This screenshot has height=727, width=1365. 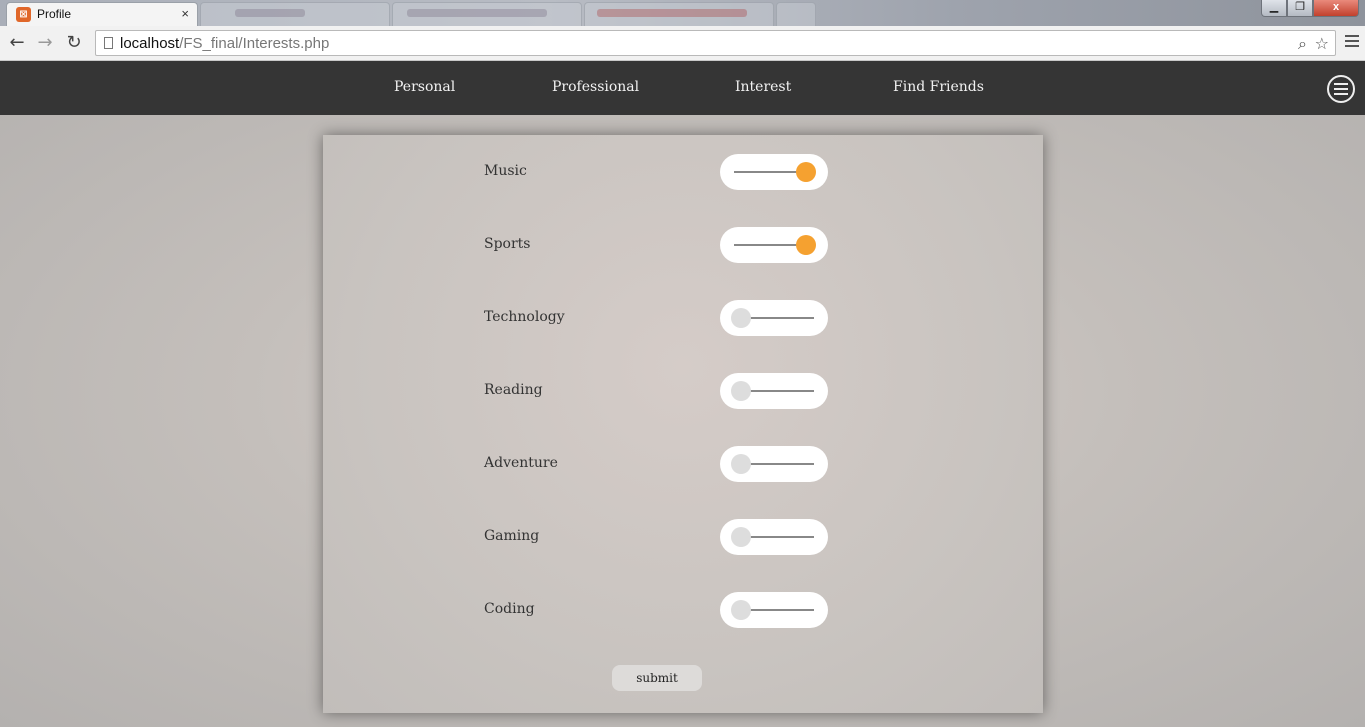 What do you see at coordinates (1341, 89) in the screenshot?
I see `hamburger-menu-icon` at bounding box center [1341, 89].